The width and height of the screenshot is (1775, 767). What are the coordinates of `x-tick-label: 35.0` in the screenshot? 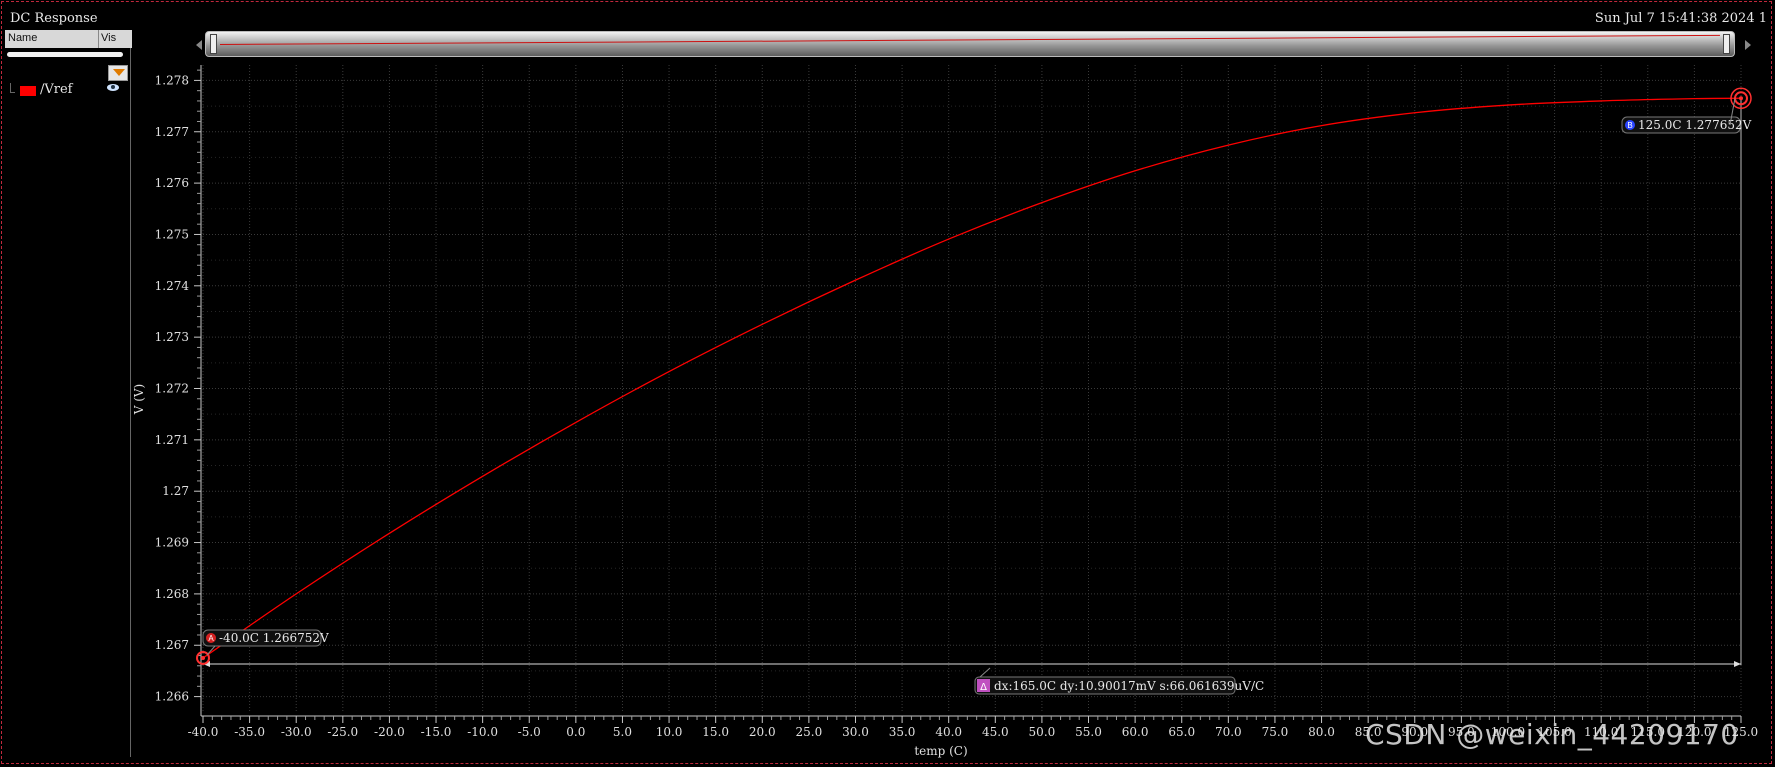 It's located at (902, 732).